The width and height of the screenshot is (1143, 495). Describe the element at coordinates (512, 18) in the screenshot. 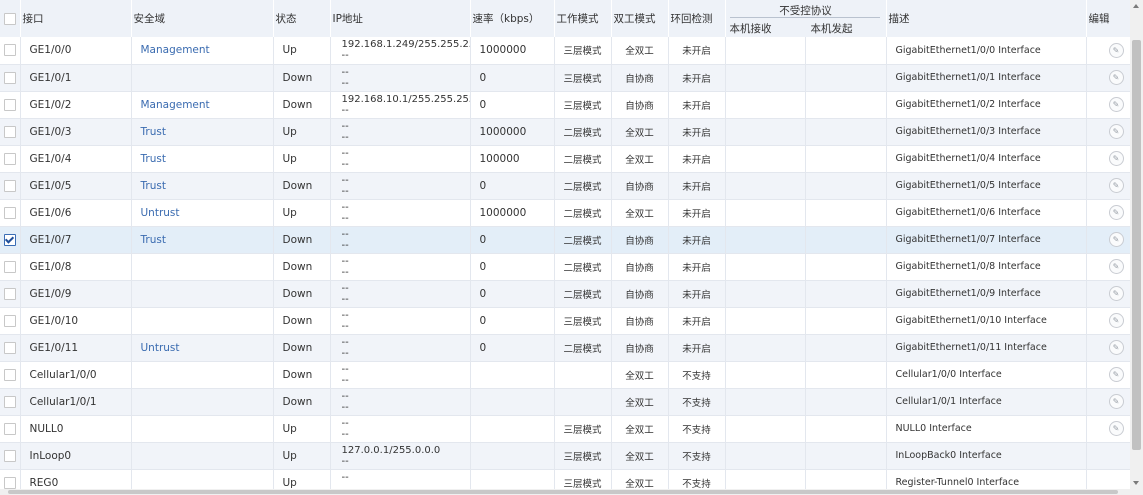

I see `col-rate: 速率（kbps）` at that location.